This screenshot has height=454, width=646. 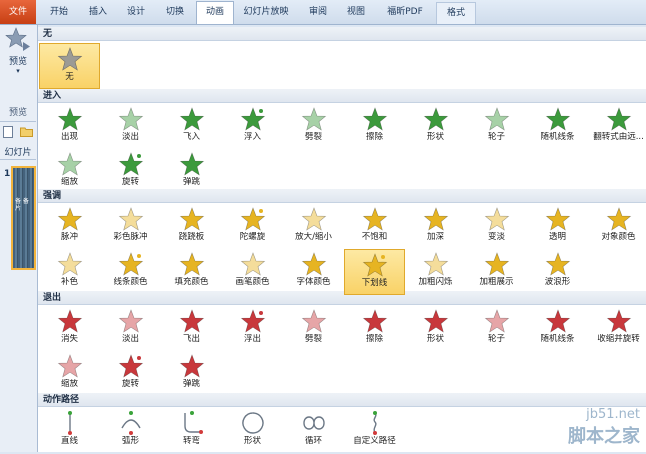 What do you see at coordinates (26, 133) in the screenshot?
I see `folder-icon` at bounding box center [26, 133].